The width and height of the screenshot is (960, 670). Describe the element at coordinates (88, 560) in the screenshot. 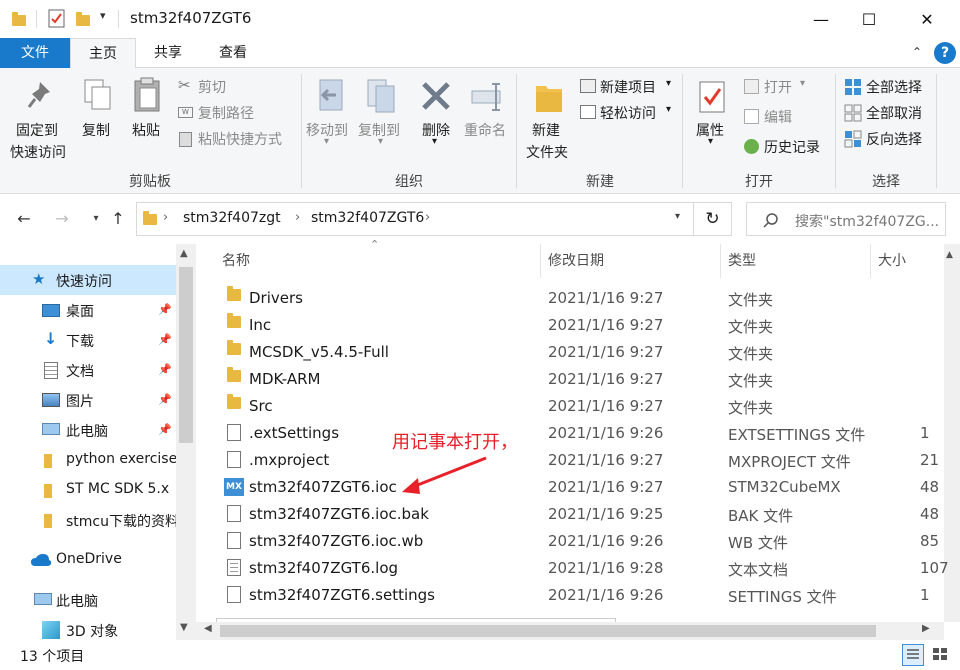

I see `nav-item-onedrive: OneDrive` at that location.